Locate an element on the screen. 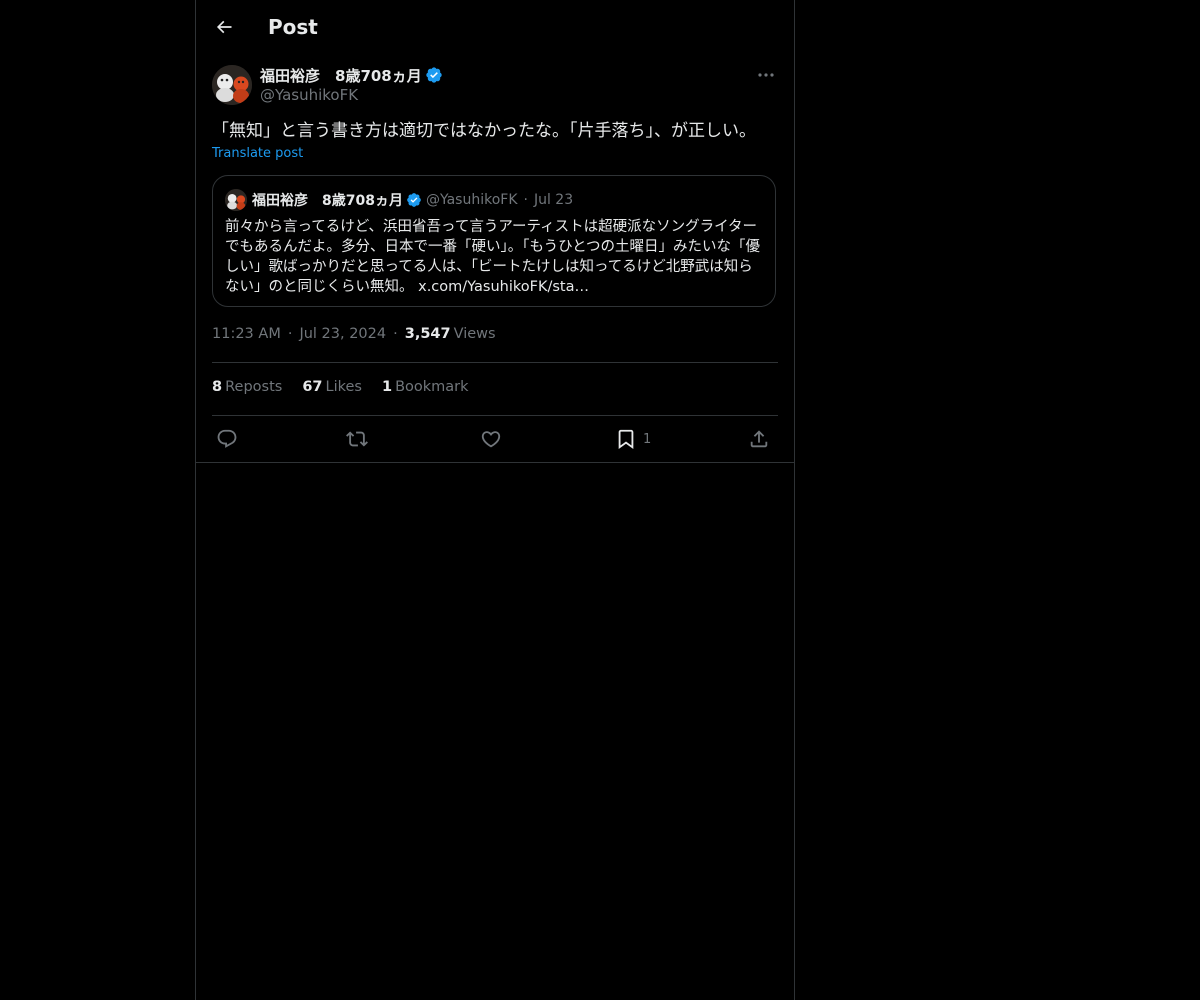 This screenshot has width=1200, height=1000. arrow-left-icon is located at coordinates (224, 27).